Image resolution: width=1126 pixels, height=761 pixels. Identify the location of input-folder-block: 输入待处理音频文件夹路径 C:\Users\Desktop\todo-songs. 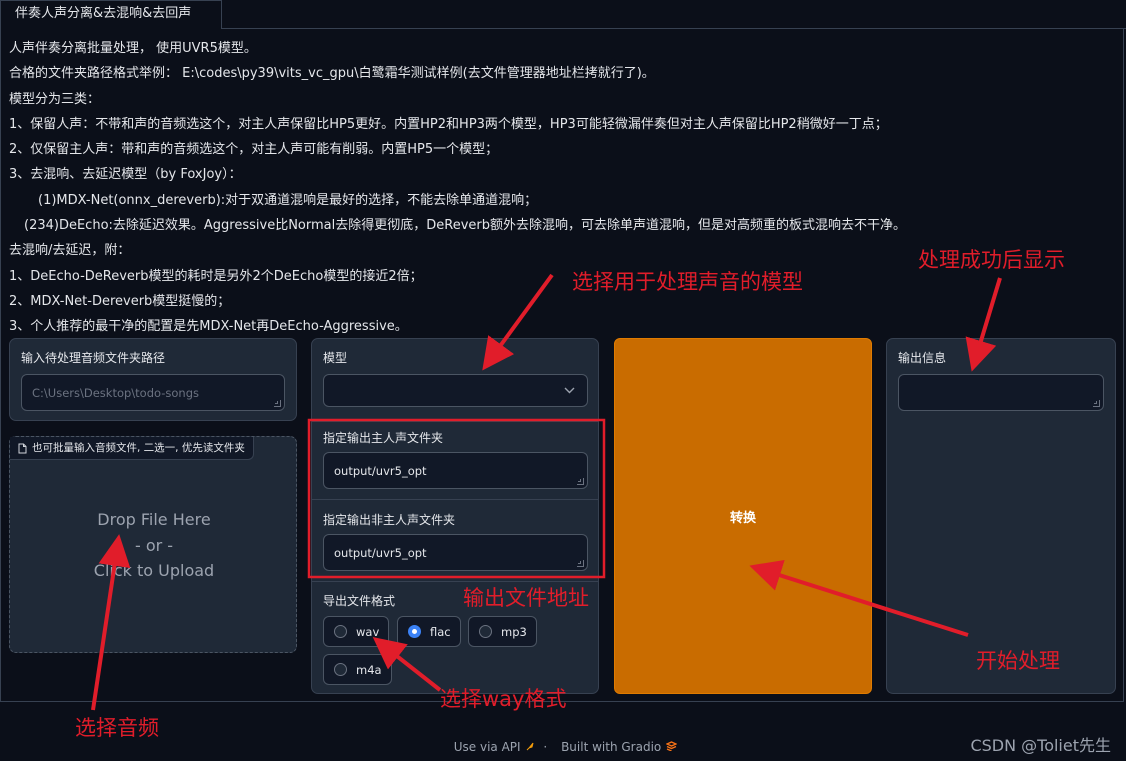
(153, 379).